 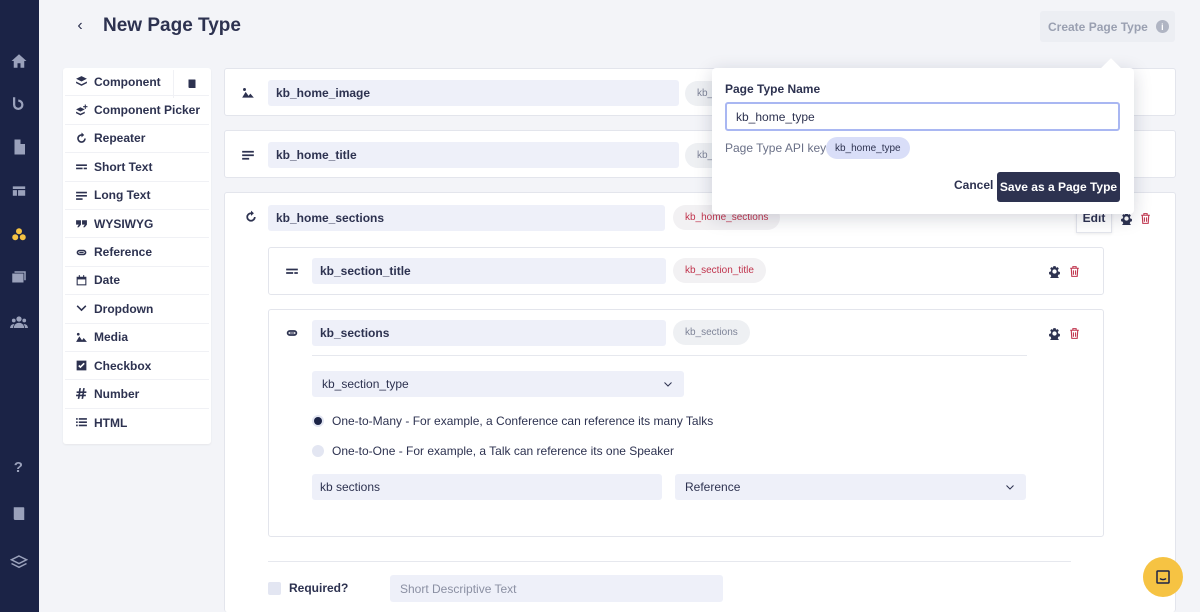 What do you see at coordinates (111, 337) in the screenshot?
I see `palette-item-label: Media` at bounding box center [111, 337].